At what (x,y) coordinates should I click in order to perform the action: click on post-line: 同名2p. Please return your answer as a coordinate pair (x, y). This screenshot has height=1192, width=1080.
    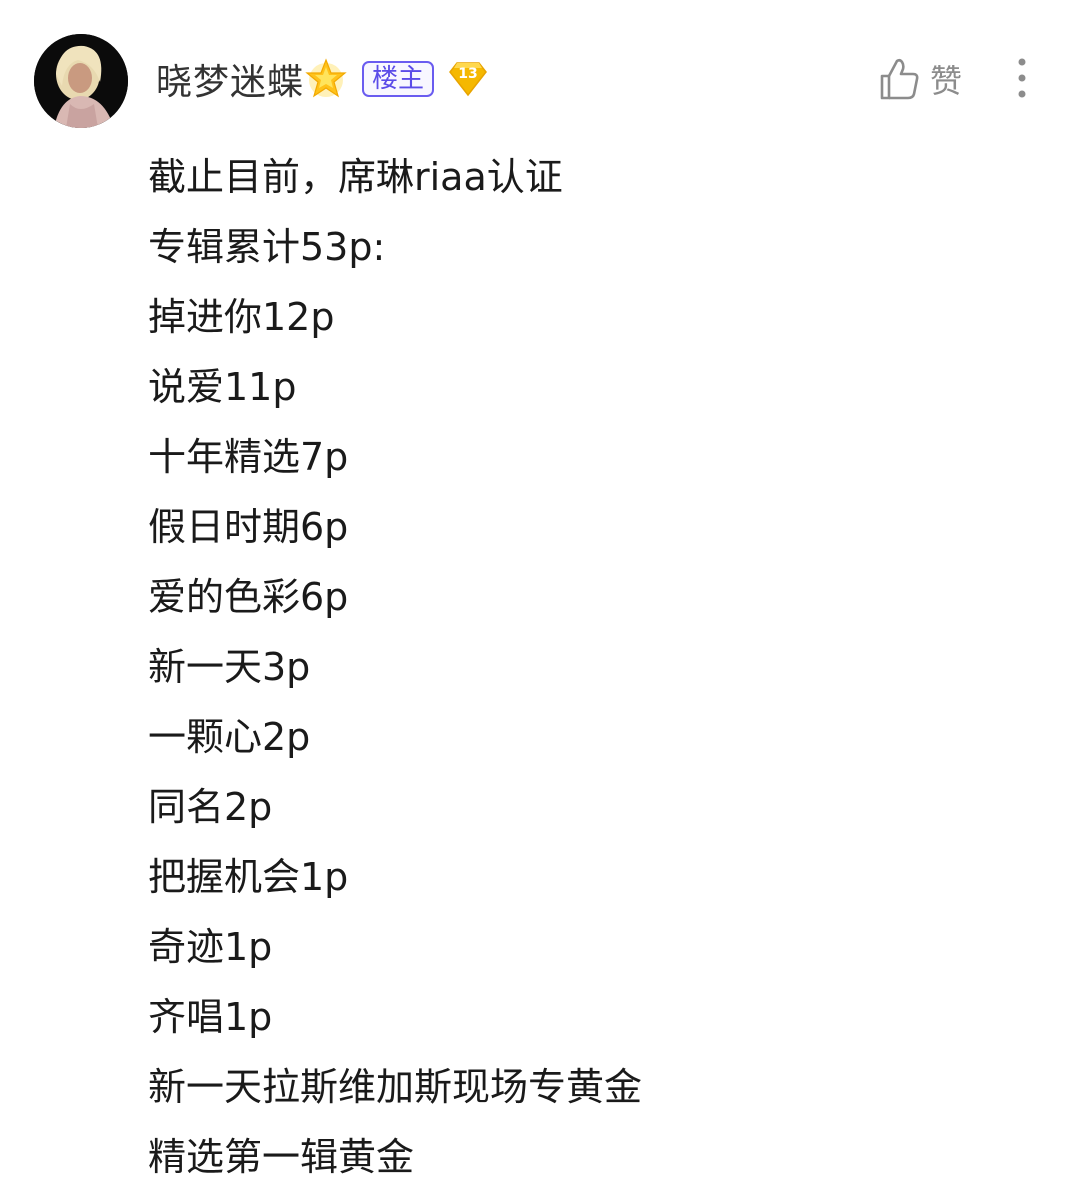
    Looking at the image, I should click on (210, 807).